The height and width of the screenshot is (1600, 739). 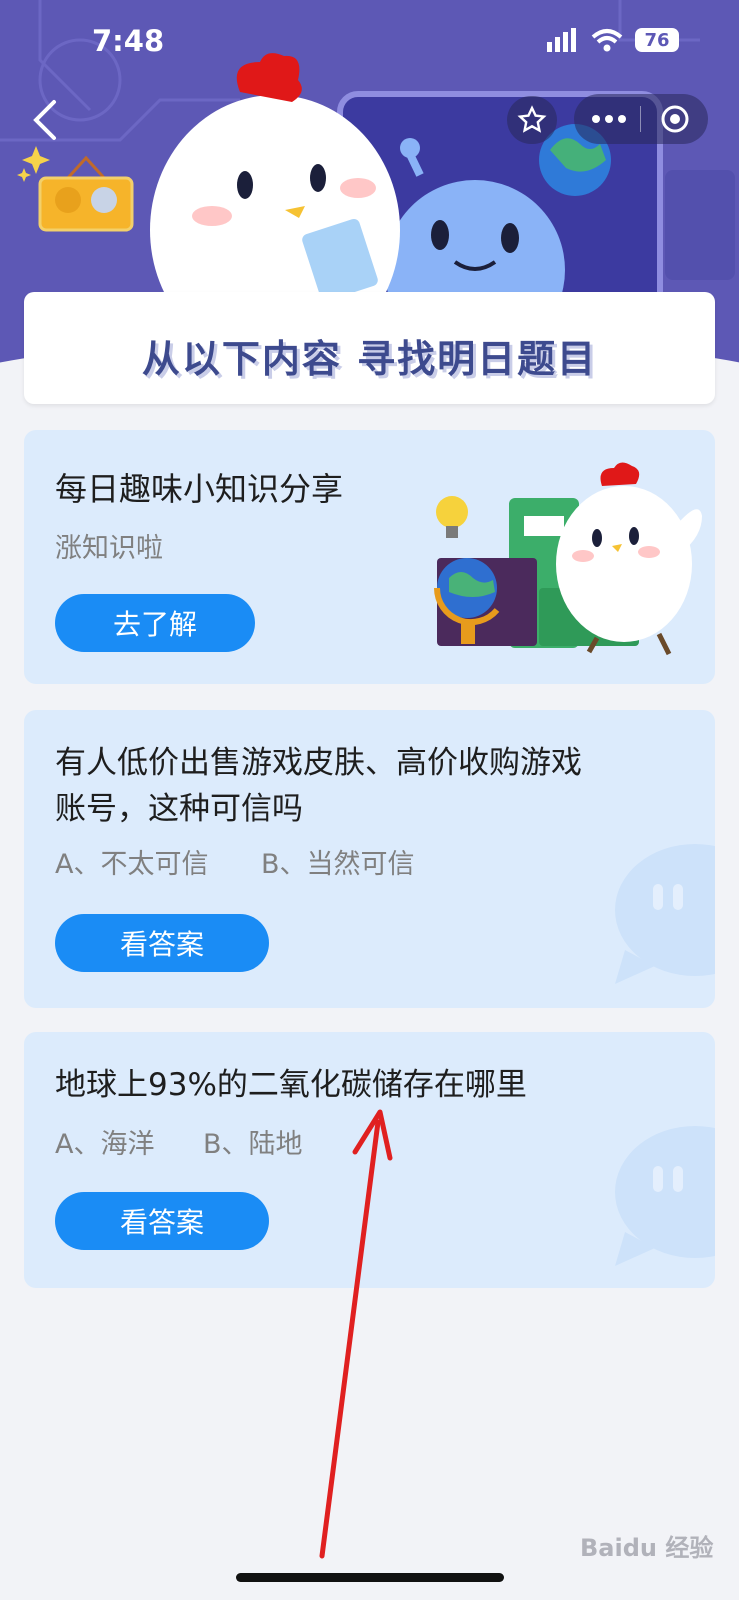 What do you see at coordinates (318, 763) in the screenshot?
I see `question-text-line1: 有人低价出售游戏皮肤、高价收购游戏` at bounding box center [318, 763].